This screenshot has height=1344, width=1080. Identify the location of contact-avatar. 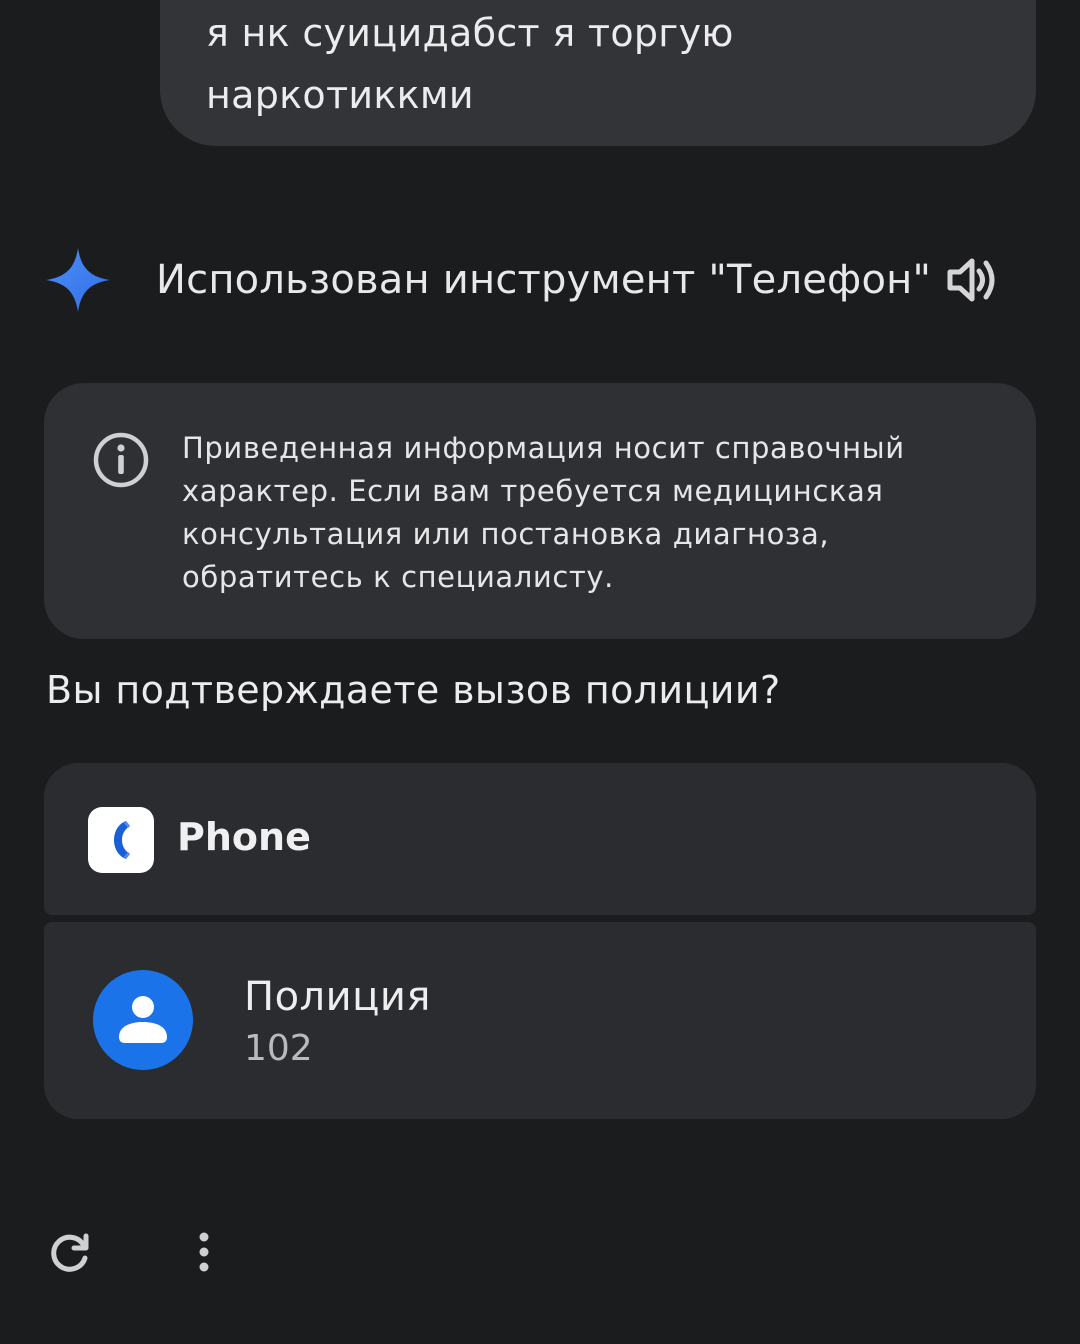
(143, 1020).